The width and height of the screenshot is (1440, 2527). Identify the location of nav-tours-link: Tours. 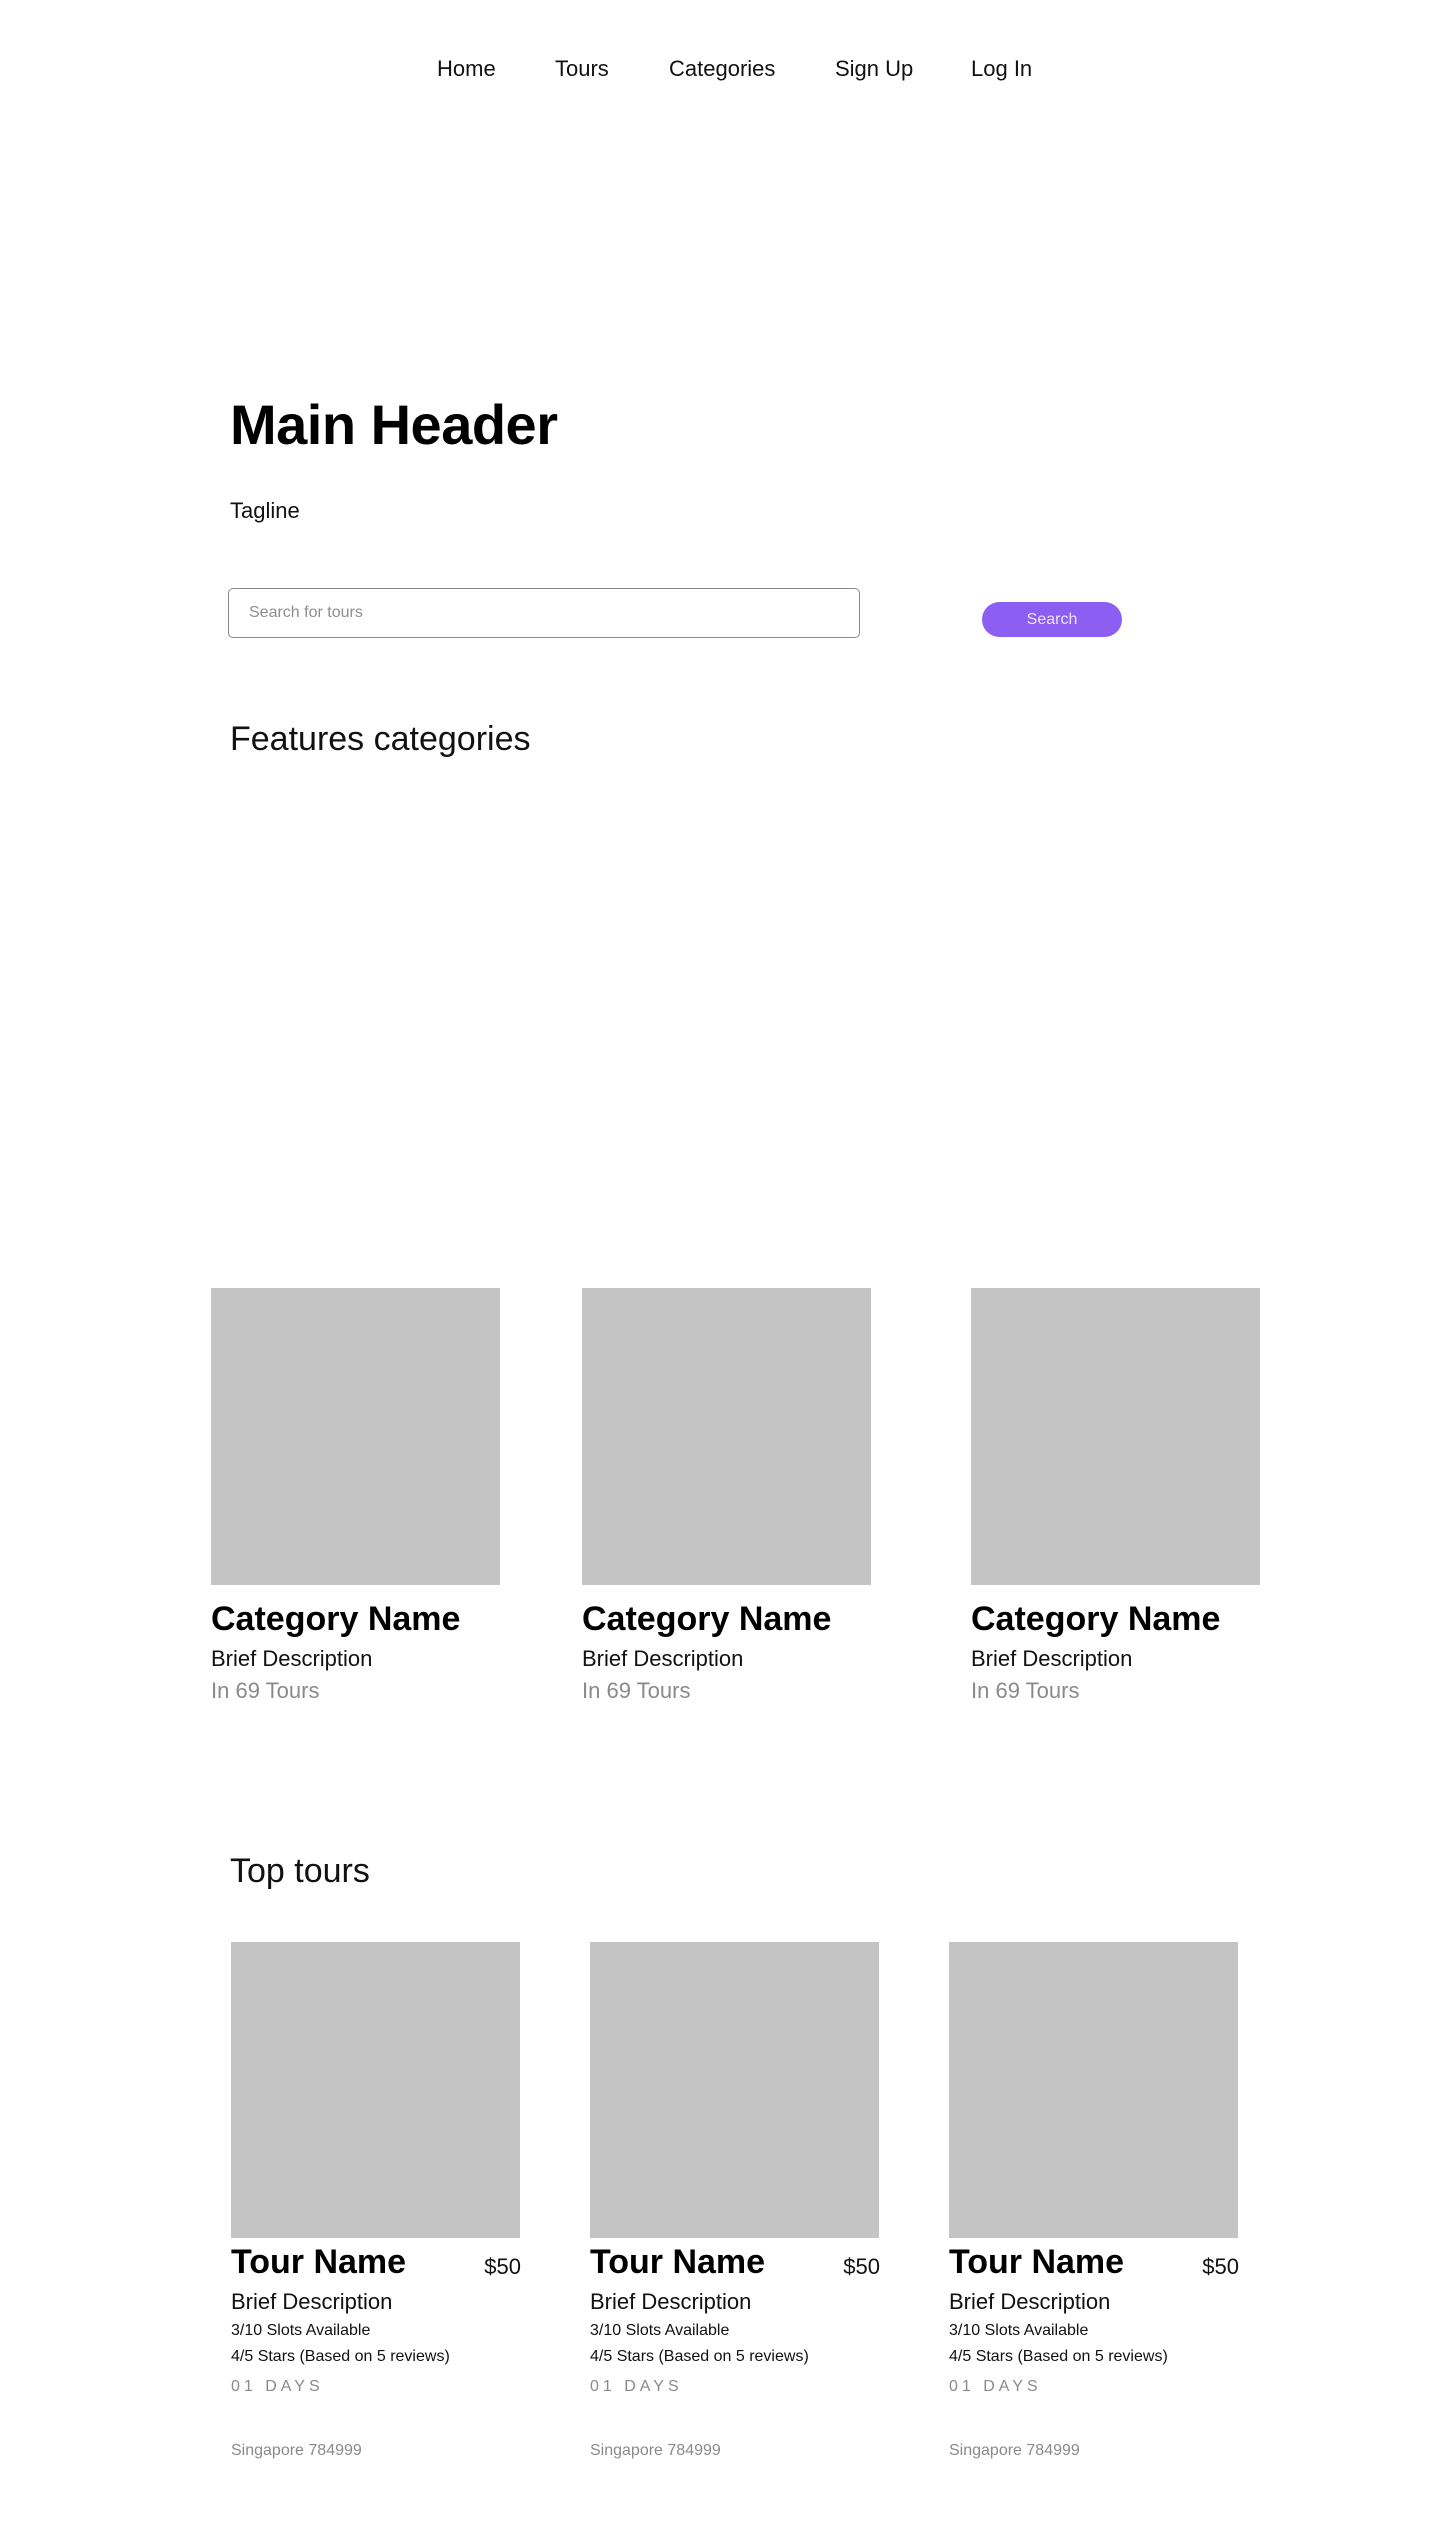
(582, 69).